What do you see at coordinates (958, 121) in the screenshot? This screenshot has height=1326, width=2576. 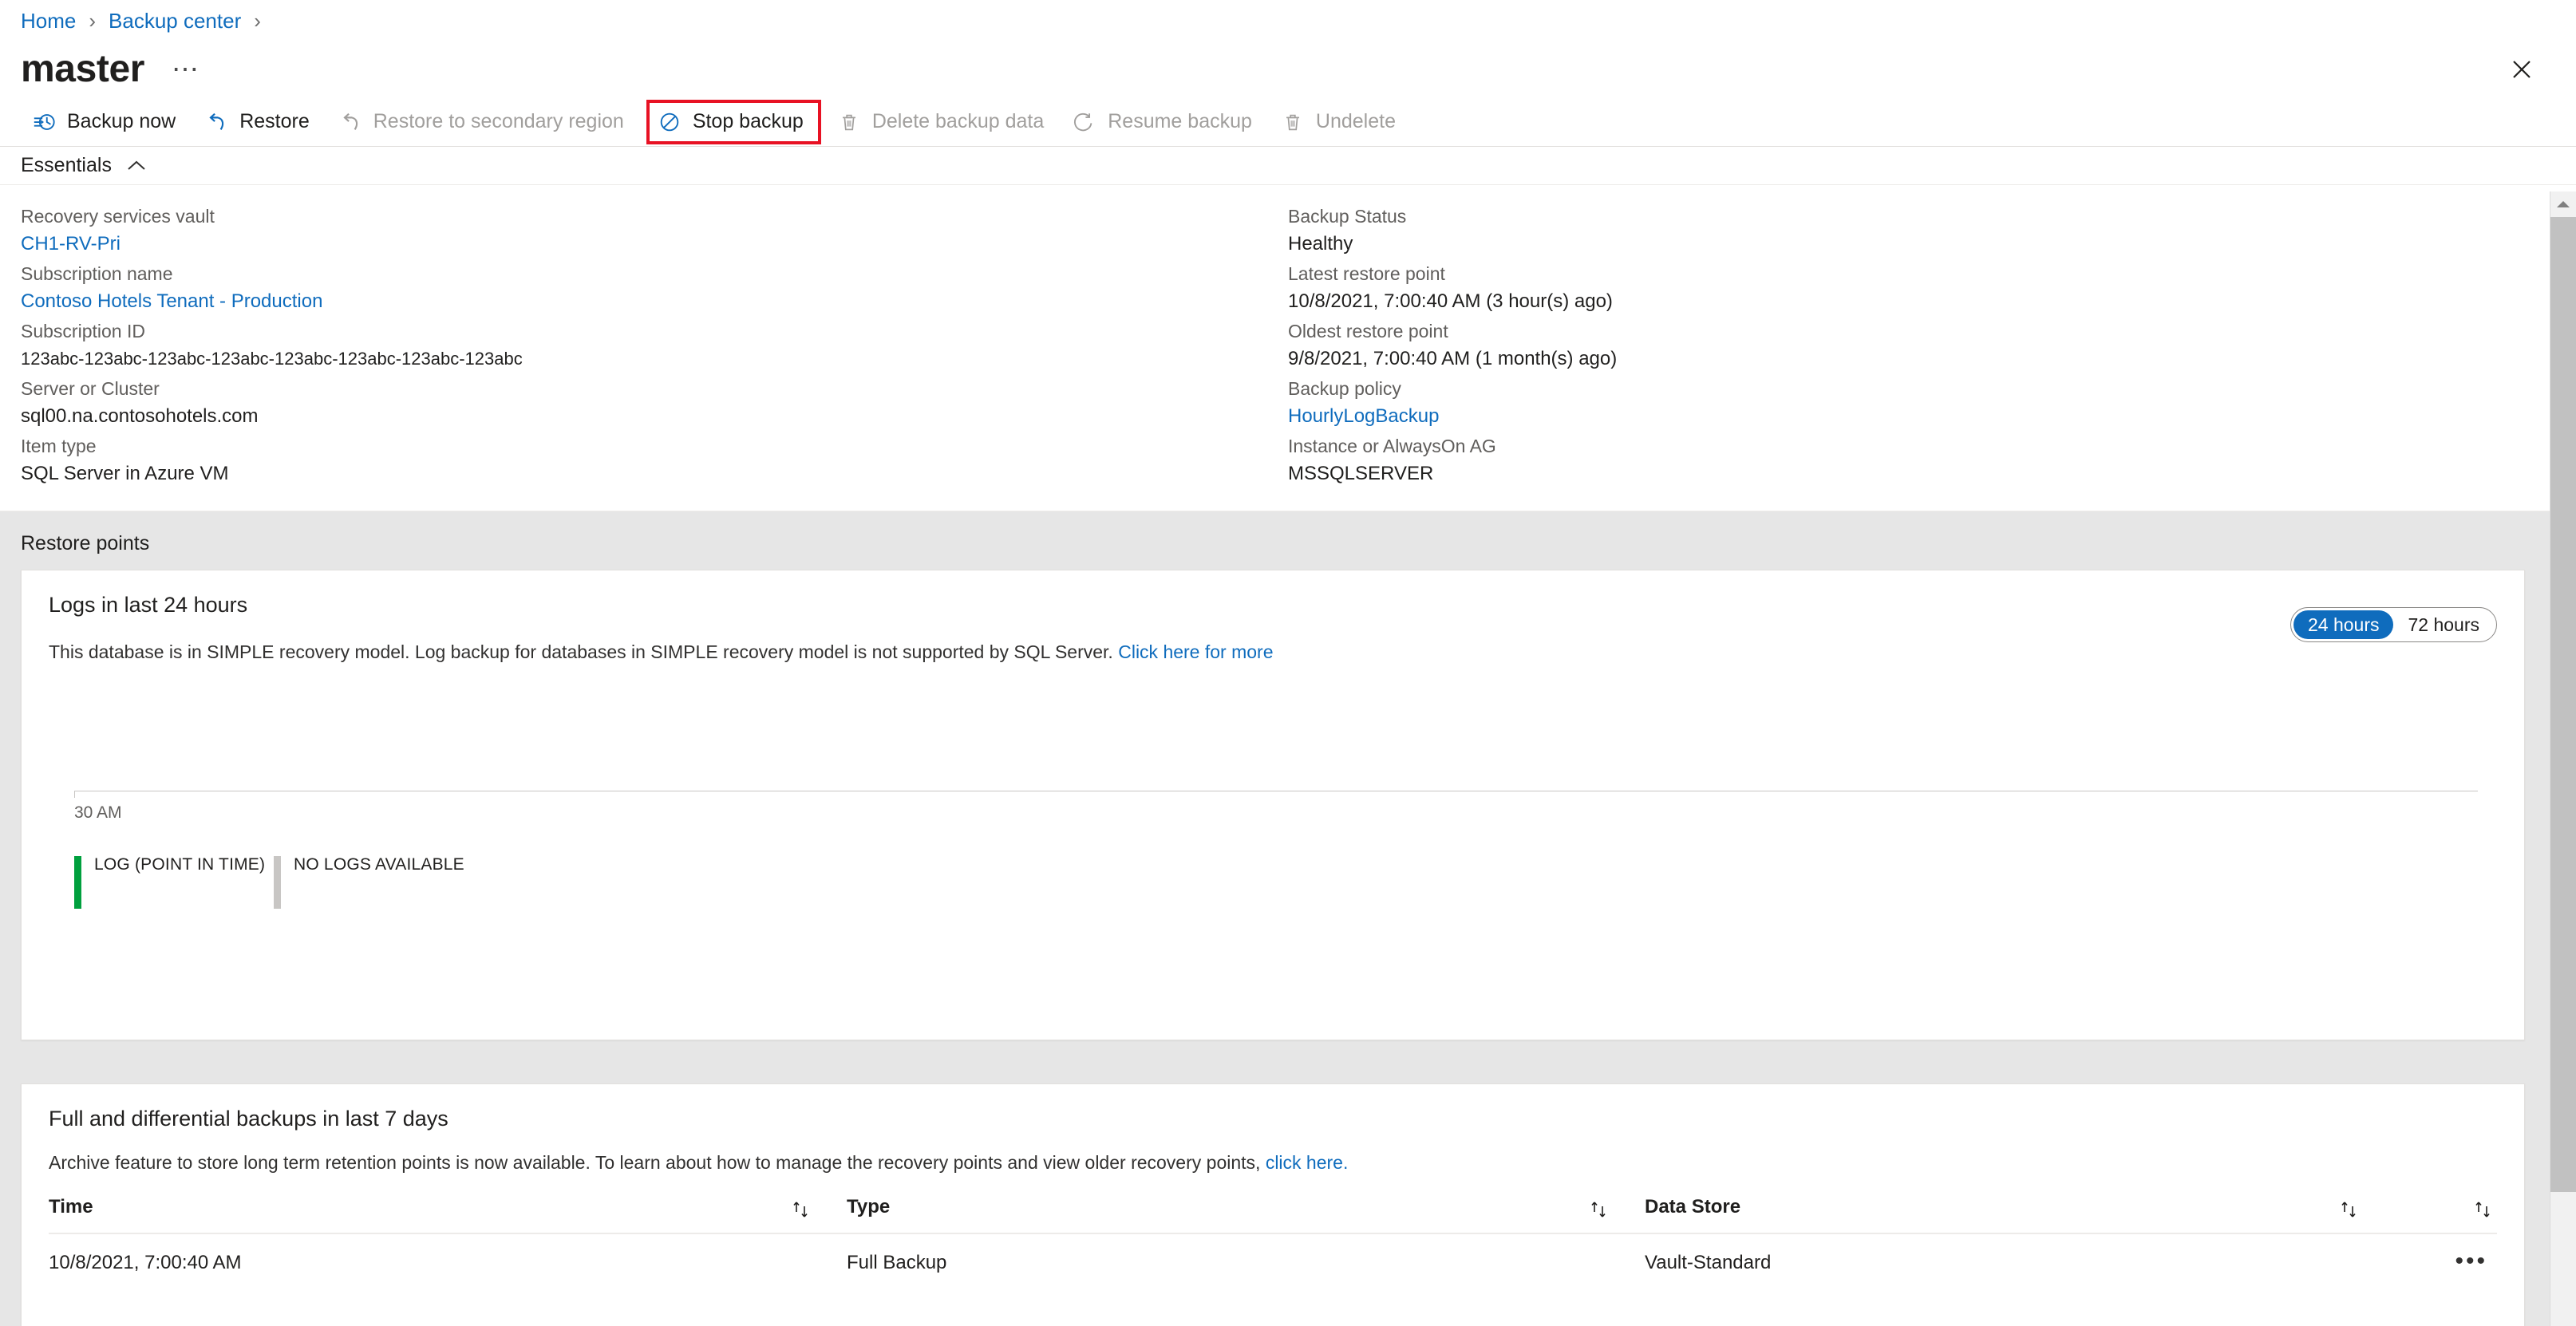 I see `delete-backup-data-label: Delete backup data` at bounding box center [958, 121].